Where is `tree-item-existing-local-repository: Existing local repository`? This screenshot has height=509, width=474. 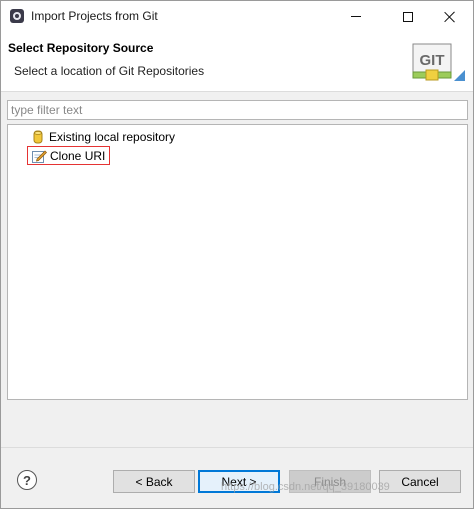
tree-item-existing-local-repository: Existing local repository is located at coordinates (102, 137).